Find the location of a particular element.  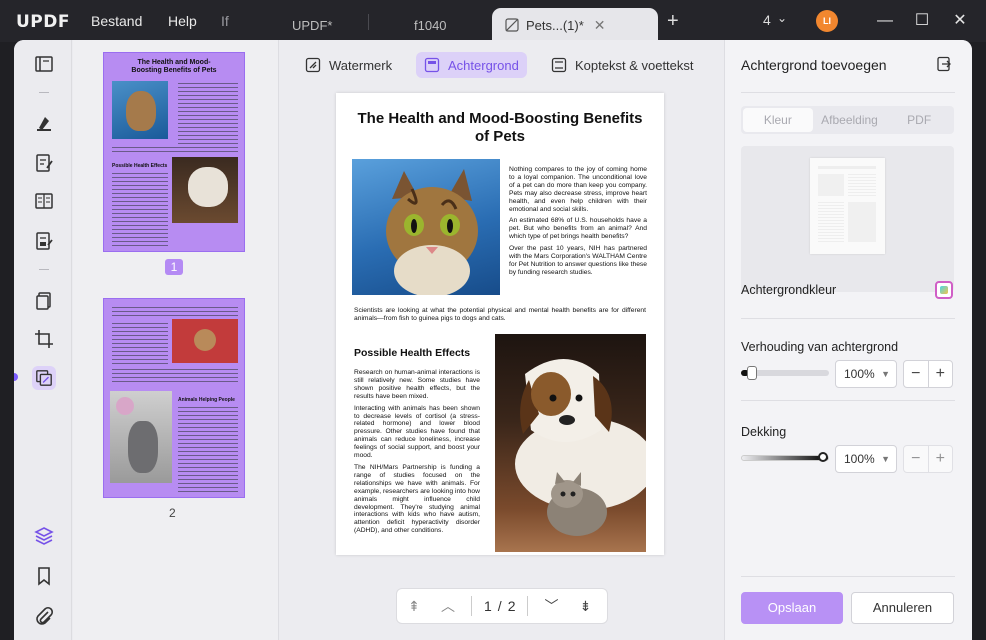

tab-label: f1040 is located at coordinates (430, 25).